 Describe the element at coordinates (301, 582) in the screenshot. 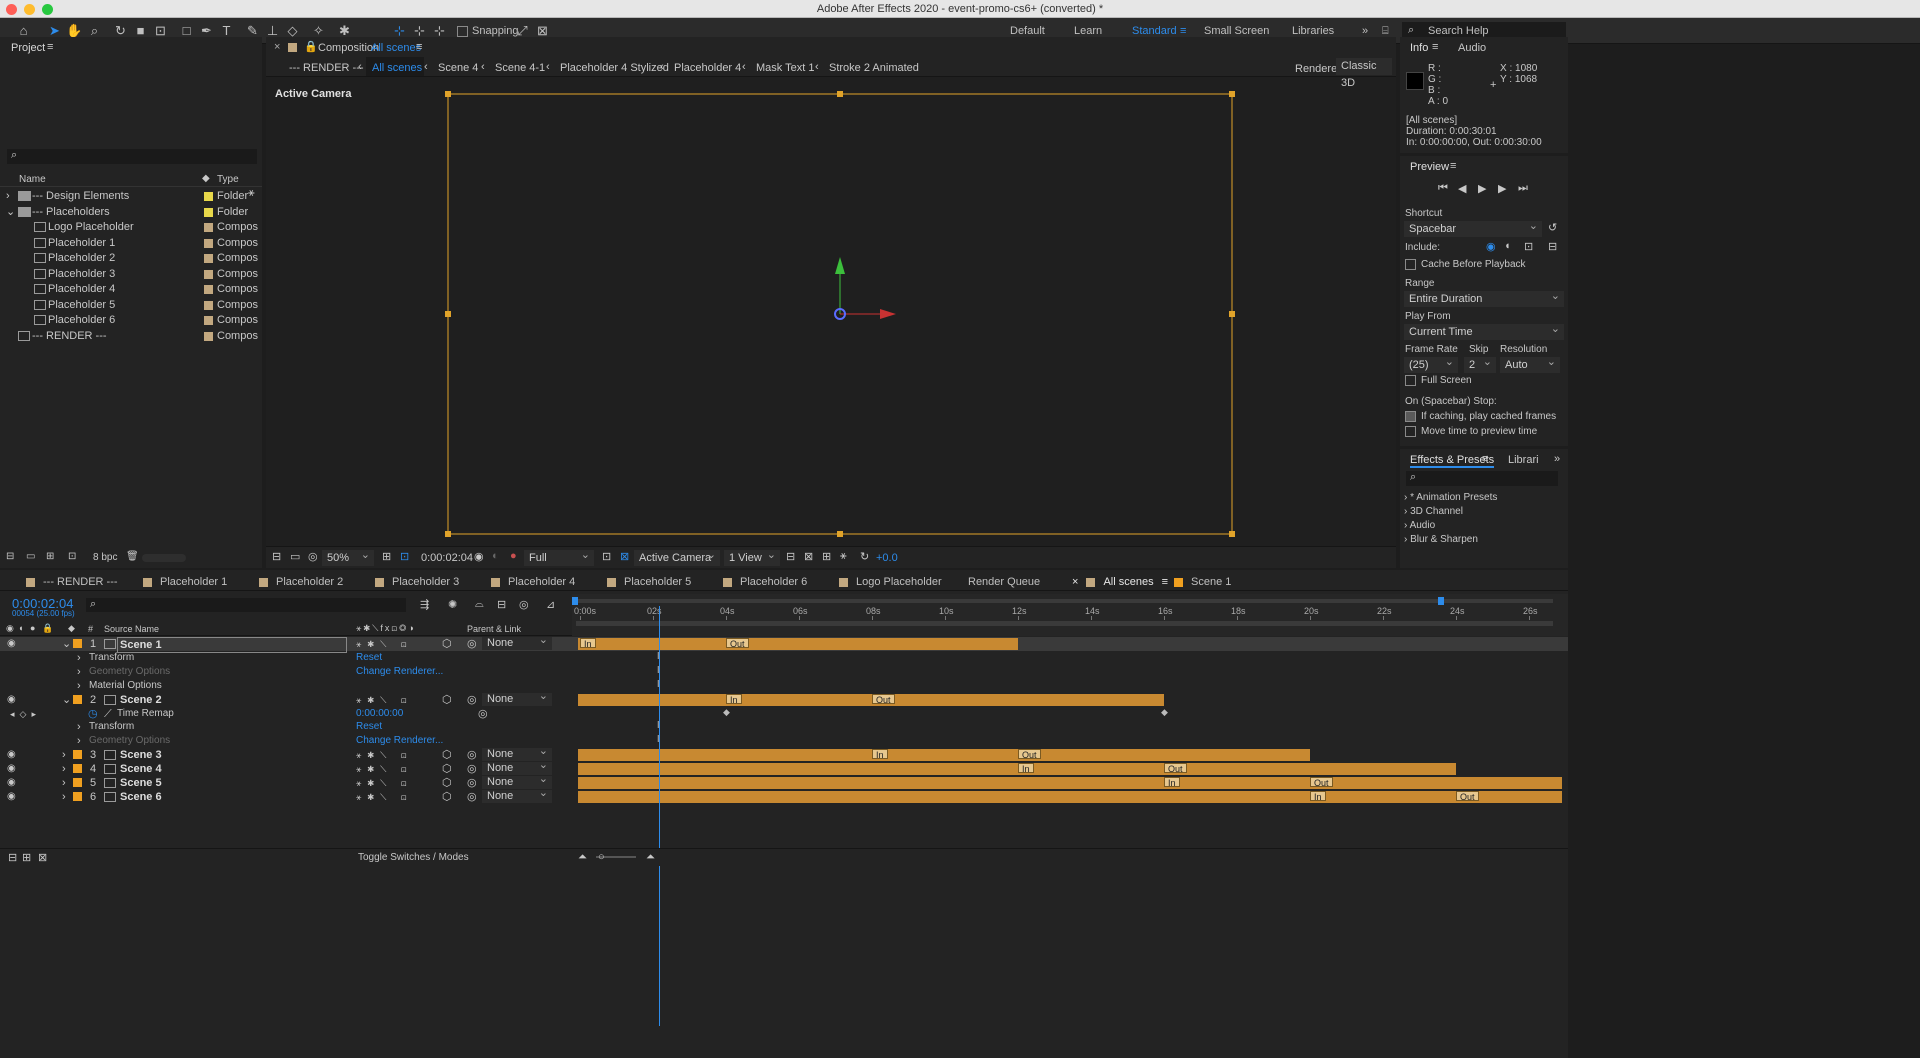

I see `timeline-tab: Placeholder 2` at that location.